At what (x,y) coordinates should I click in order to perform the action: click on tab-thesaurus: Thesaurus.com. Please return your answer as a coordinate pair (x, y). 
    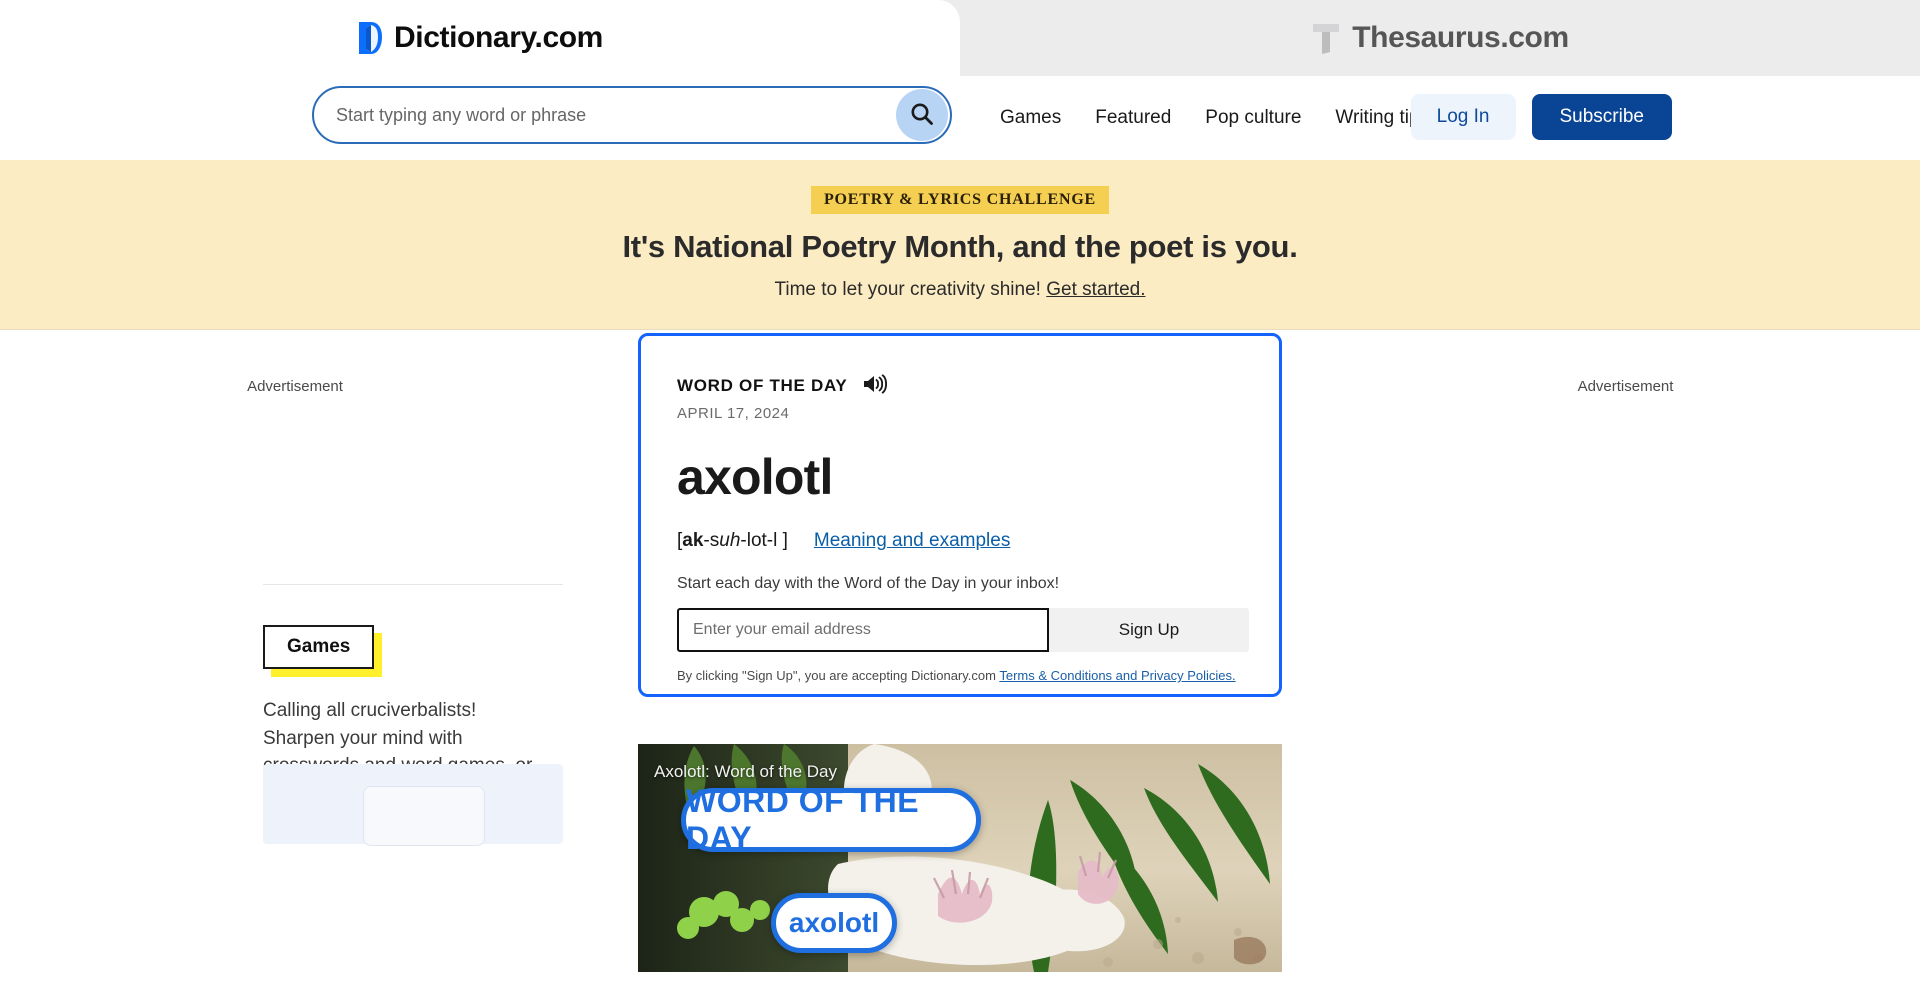
    Looking at the image, I should click on (1440, 38).